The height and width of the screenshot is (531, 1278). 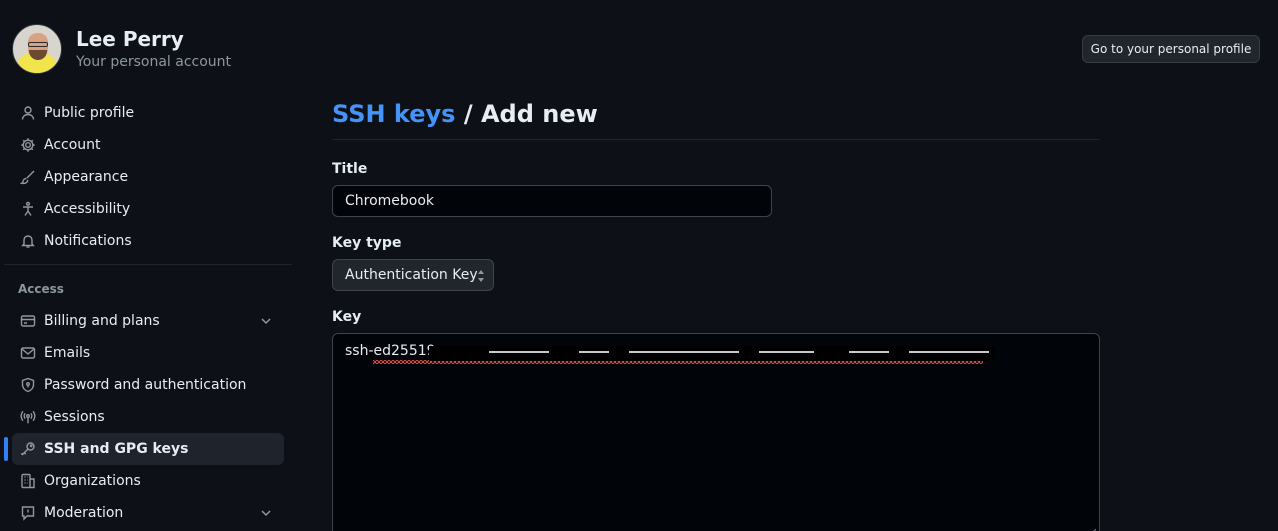 What do you see at coordinates (148, 513) in the screenshot?
I see `sidebar-item-moderation: Moderation` at bounding box center [148, 513].